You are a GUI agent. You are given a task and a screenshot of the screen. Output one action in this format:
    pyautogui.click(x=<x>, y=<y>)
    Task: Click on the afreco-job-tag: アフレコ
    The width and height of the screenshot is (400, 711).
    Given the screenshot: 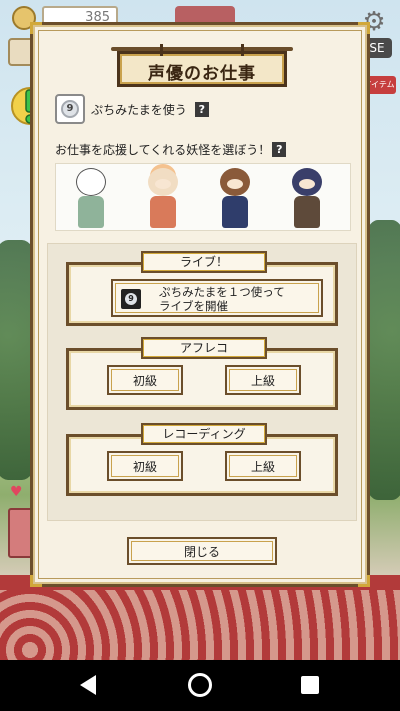 What is the action you would take?
    pyautogui.click(x=204, y=348)
    